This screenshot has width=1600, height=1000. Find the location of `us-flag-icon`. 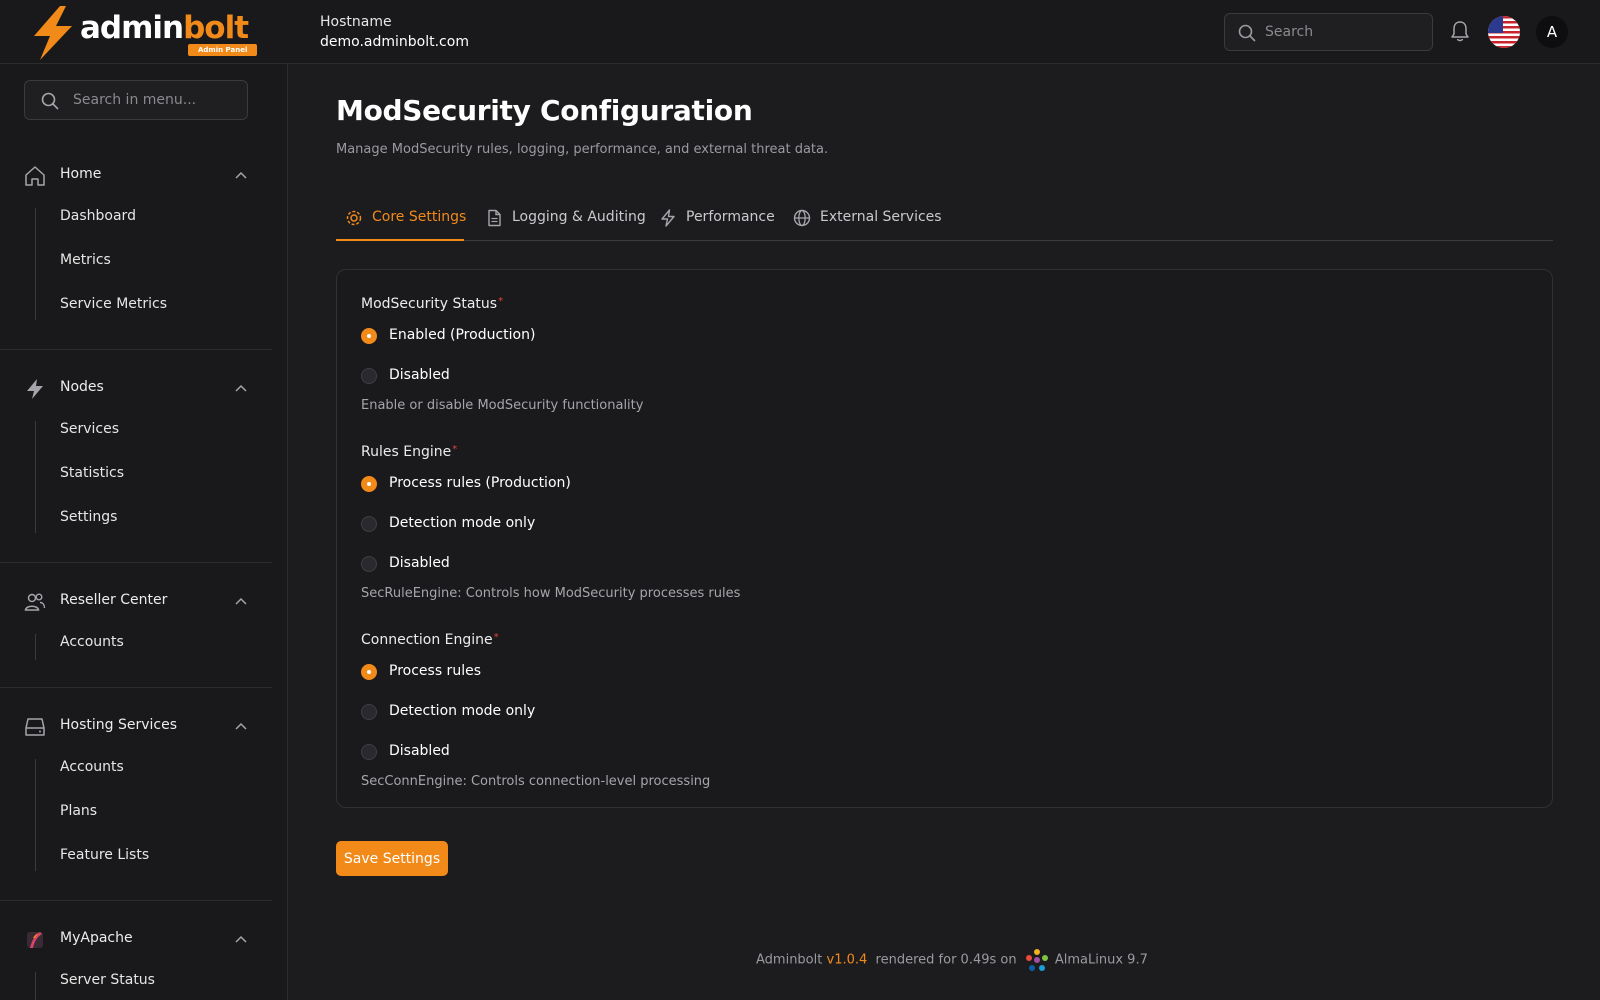

us-flag-icon is located at coordinates (1504, 32).